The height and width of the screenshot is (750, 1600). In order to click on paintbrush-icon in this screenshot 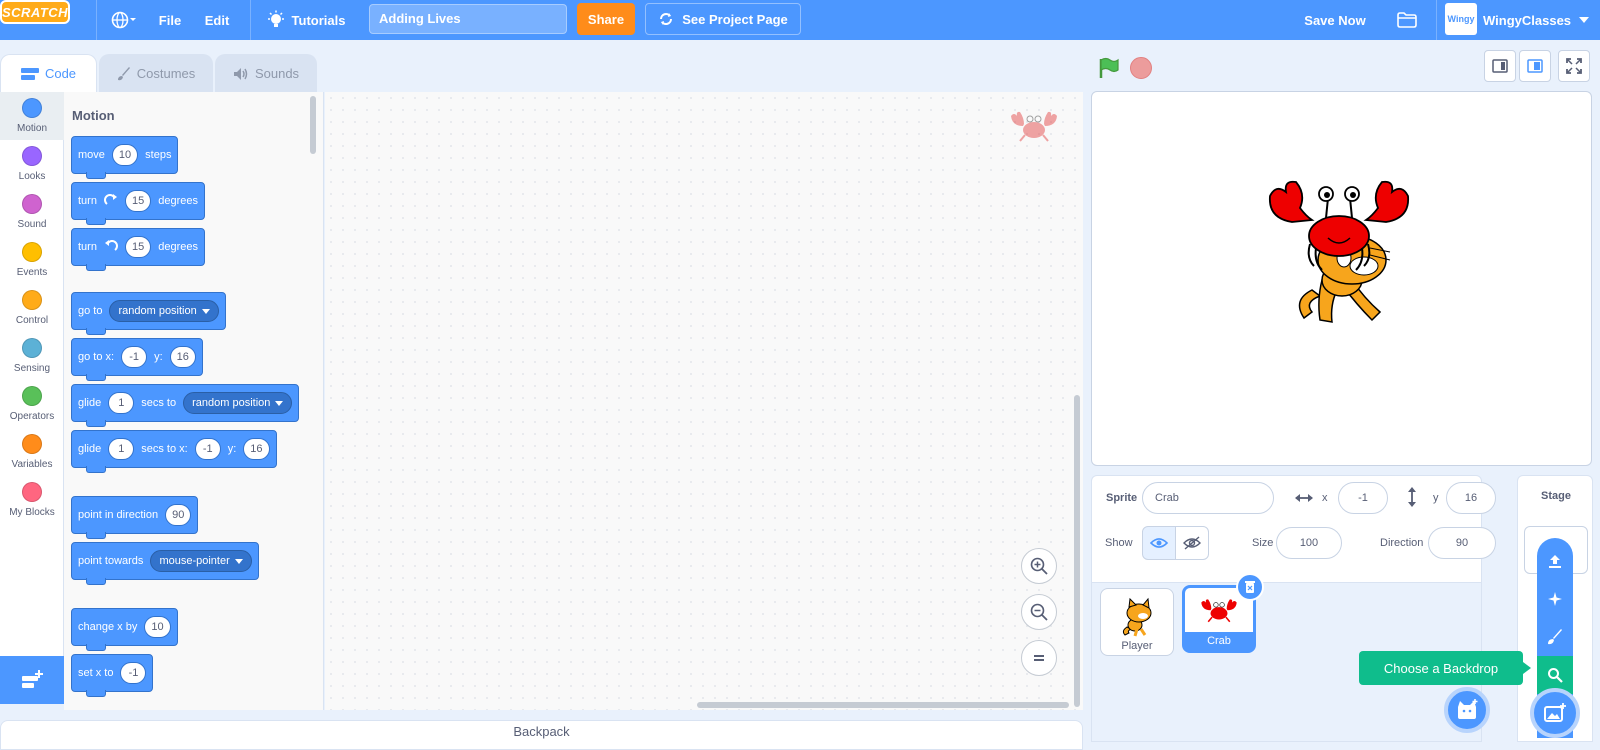, I will do `click(1555, 637)`.